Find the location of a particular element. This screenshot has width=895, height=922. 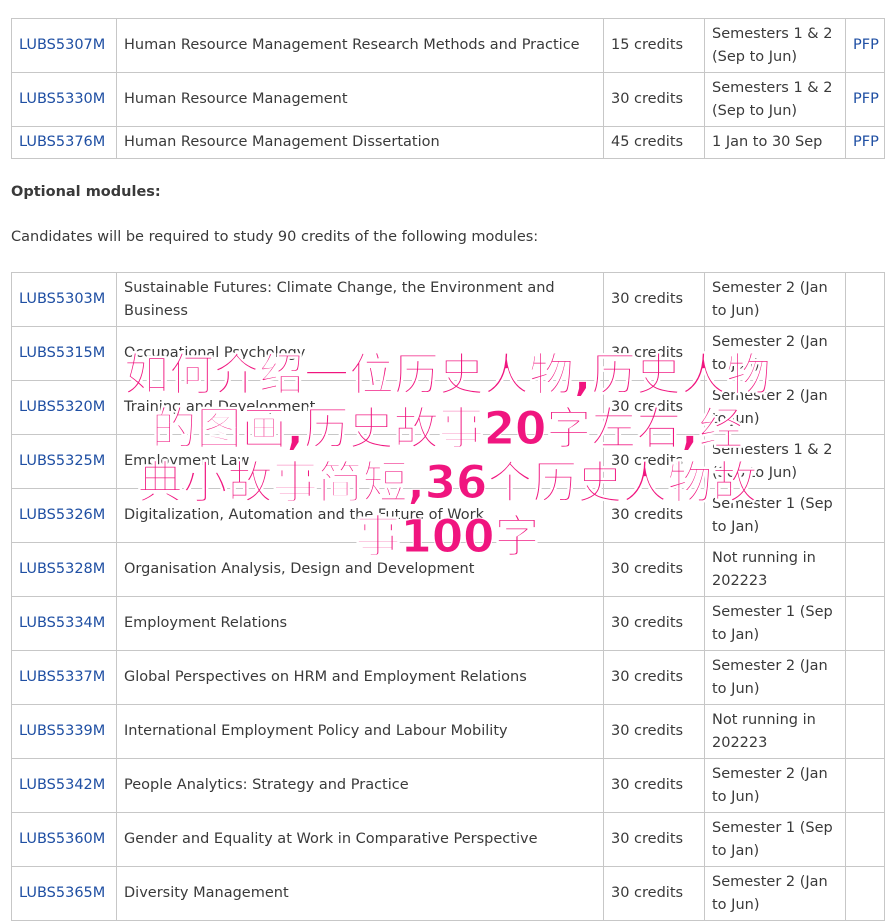

module-title: People Analytics: Strategy and Practice is located at coordinates (360, 785).